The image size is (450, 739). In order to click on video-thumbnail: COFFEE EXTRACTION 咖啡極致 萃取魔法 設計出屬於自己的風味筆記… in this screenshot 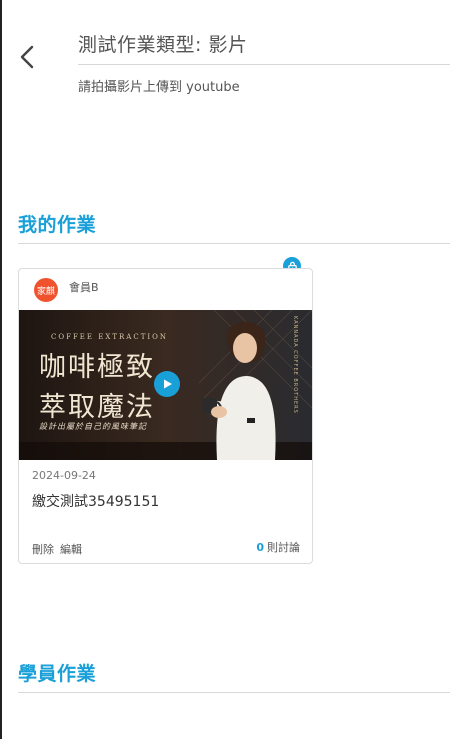, I will do `click(165, 385)`.